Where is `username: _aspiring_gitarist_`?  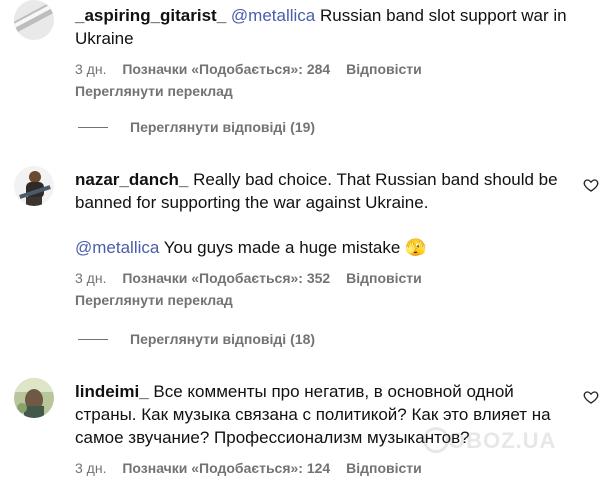 username: _aspiring_gitarist_ is located at coordinates (150, 15).